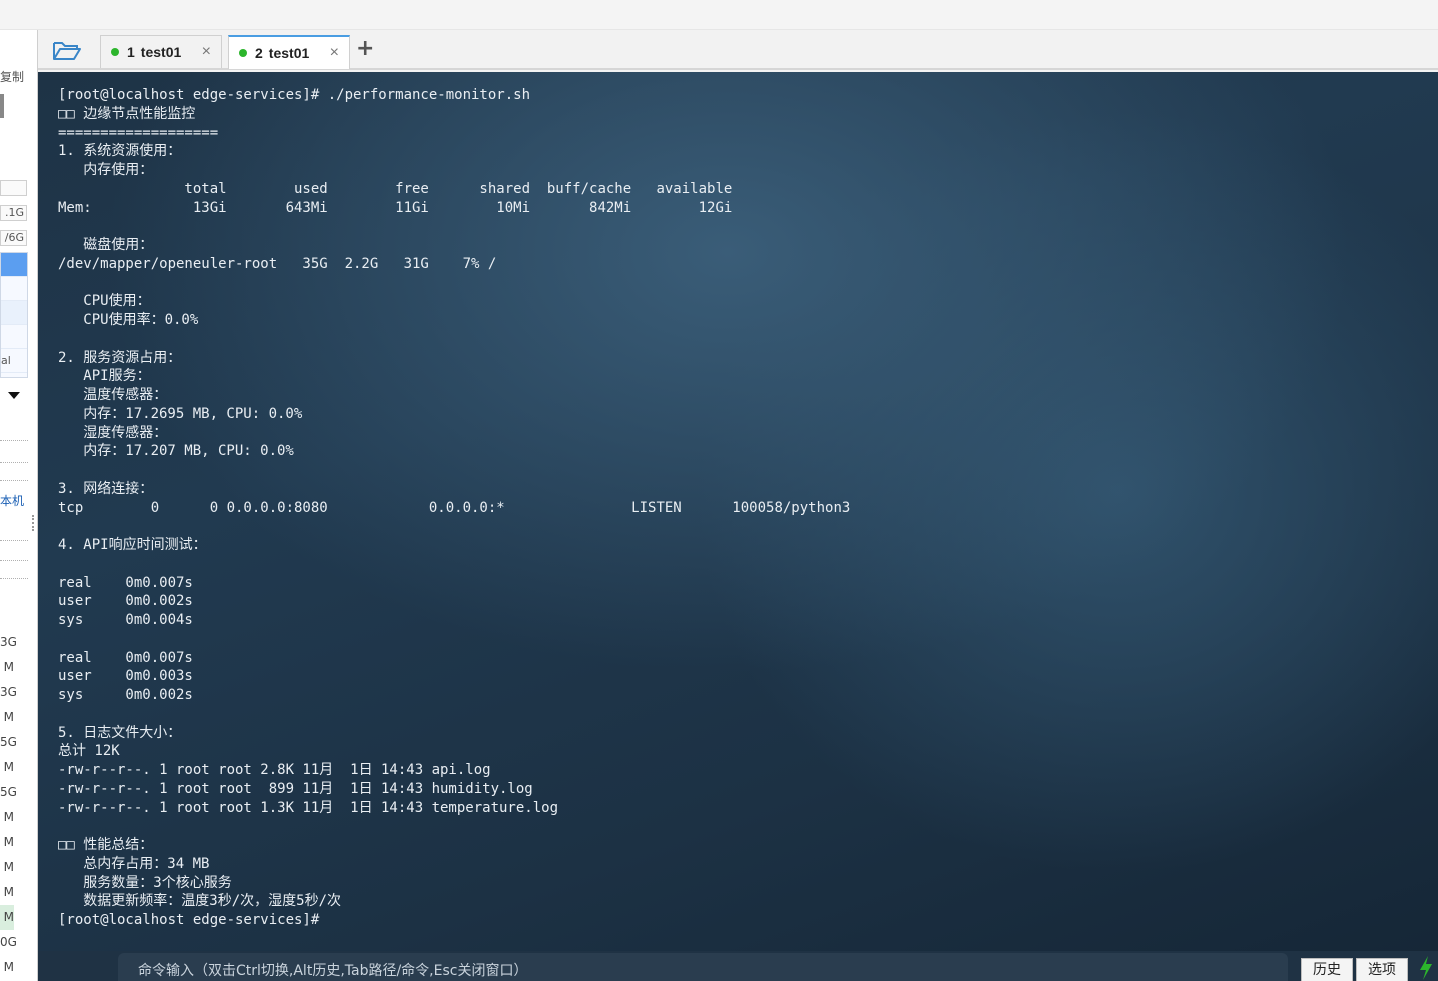  I want to click on tab-number: 1, so click(131, 52).